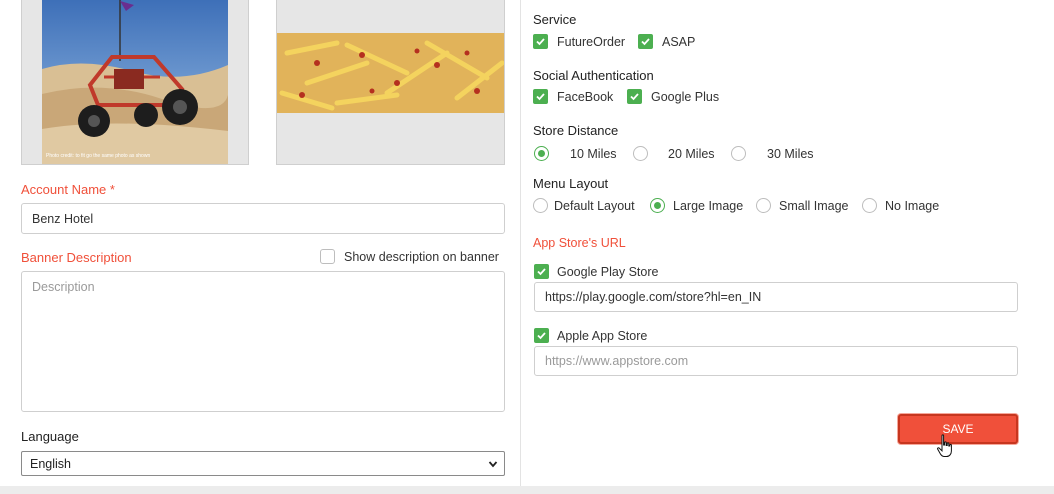 The image size is (1054, 494). Describe the element at coordinates (608, 272) in the screenshot. I see `google-play-label: Google Play Store` at that location.